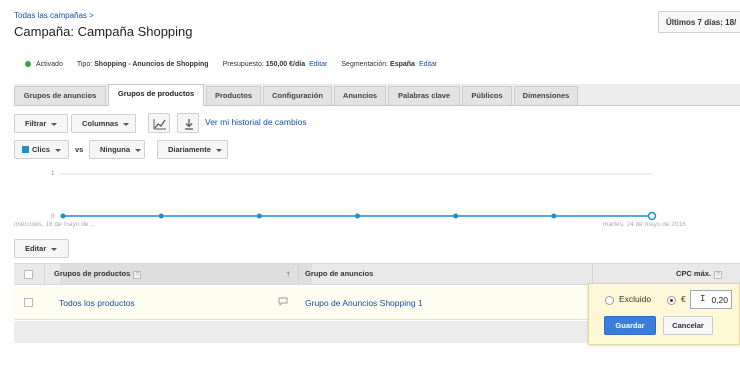 The image size is (740, 381). Describe the element at coordinates (233, 95) in the screenshot. I see `tab-products: Productos` at that location.